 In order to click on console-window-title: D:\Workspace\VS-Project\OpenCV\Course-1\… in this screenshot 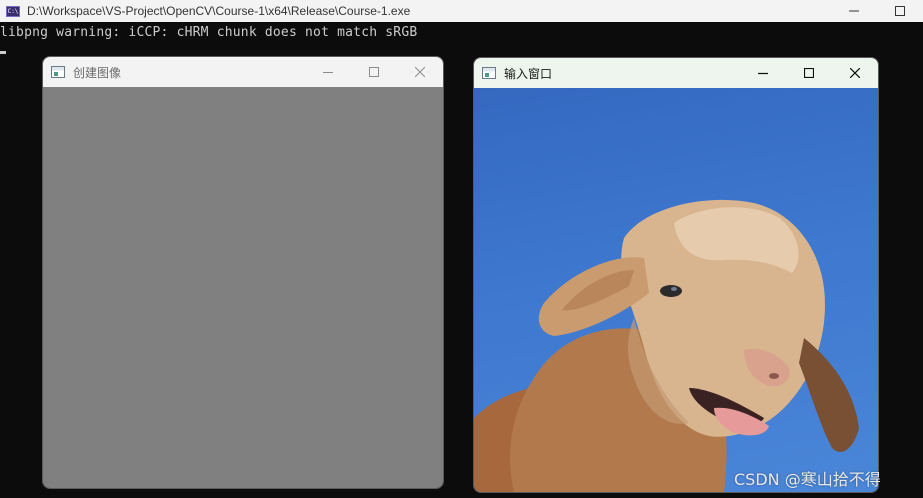, I will do `click(219, 11)`.